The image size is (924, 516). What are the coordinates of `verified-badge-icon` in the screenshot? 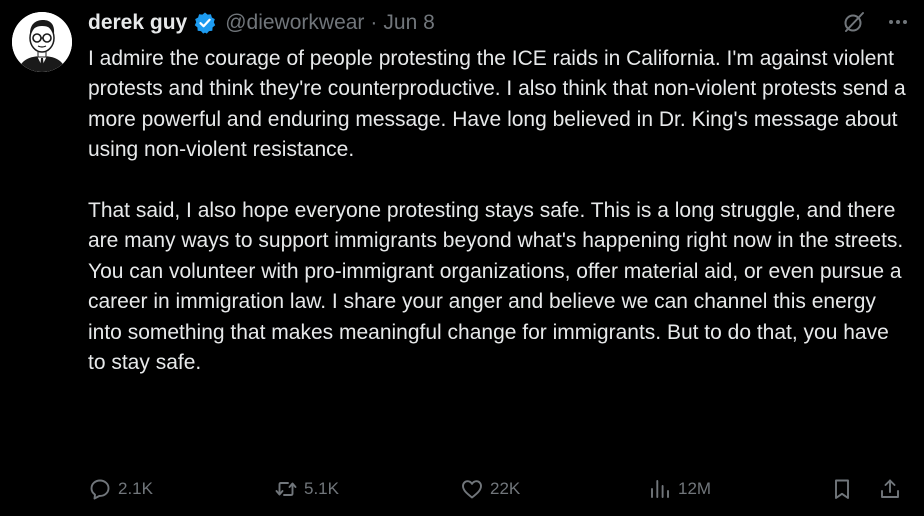 It's located at (205, 23).